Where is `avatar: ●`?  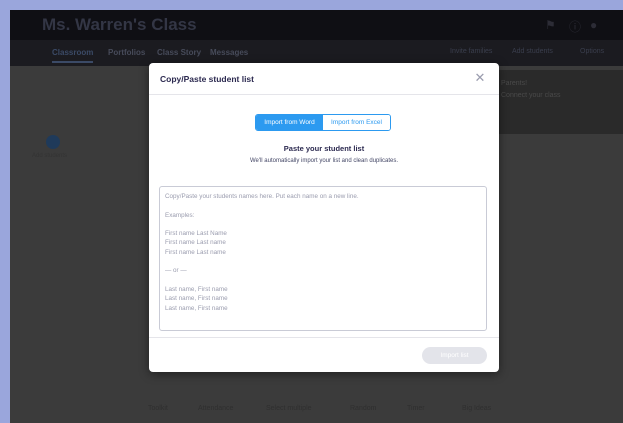 avatar: ● is located at coordinates (593, 25).